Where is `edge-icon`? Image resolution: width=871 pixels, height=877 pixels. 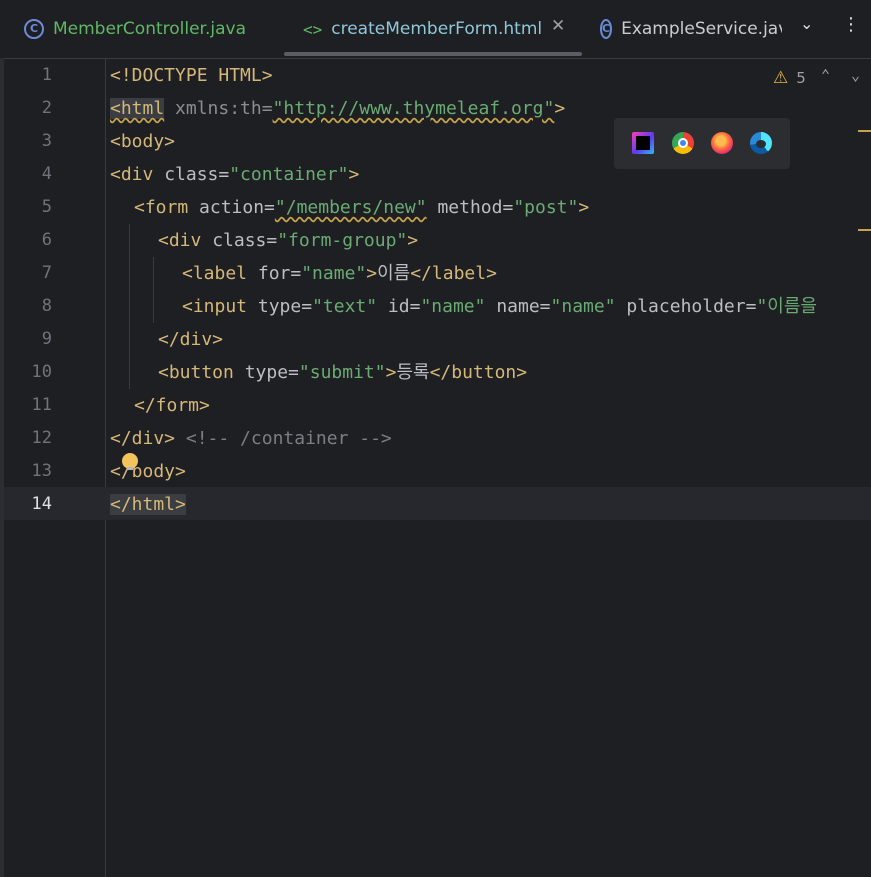
edge-icon is located at coordinates (761, 143).